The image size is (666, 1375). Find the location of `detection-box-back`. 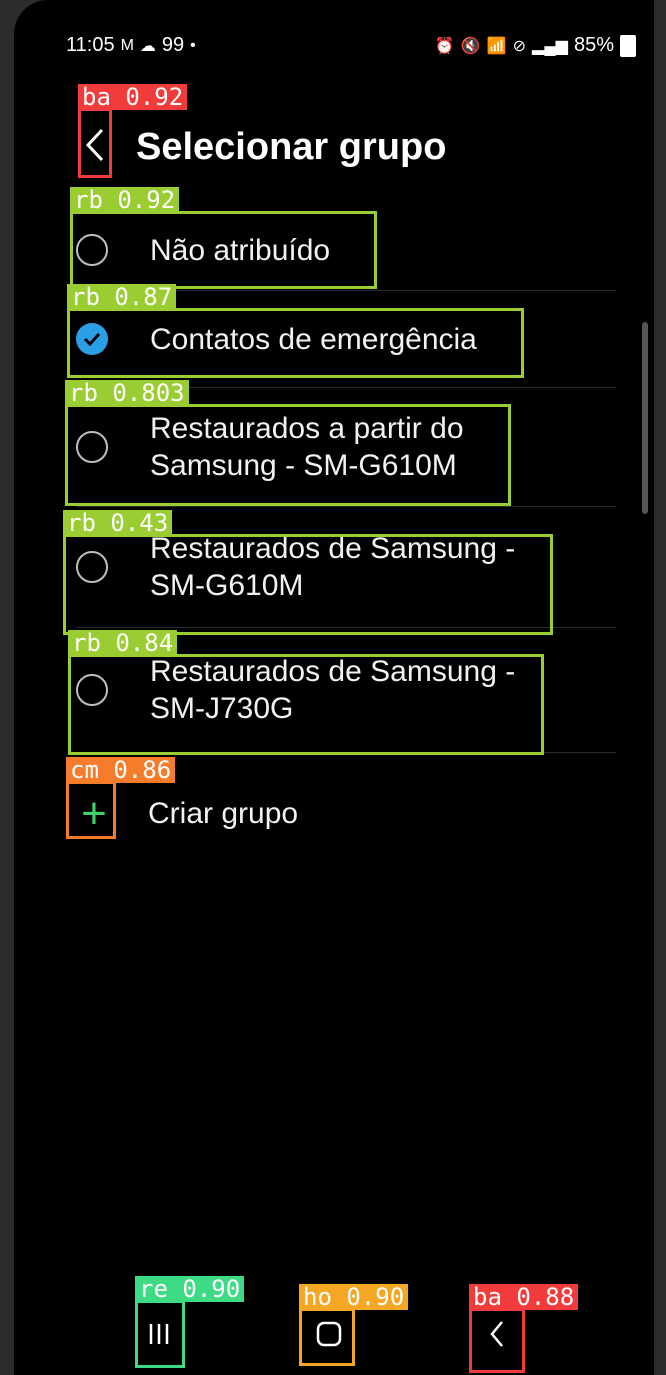

detection-box-back is located at coordinates (95, 143).